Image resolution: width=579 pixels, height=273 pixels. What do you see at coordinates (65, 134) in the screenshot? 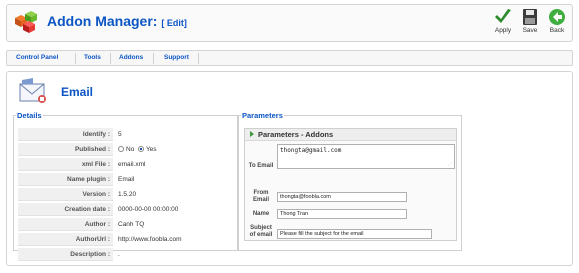
I see `detail-label: Identify :` at bounding box center [65, 134].